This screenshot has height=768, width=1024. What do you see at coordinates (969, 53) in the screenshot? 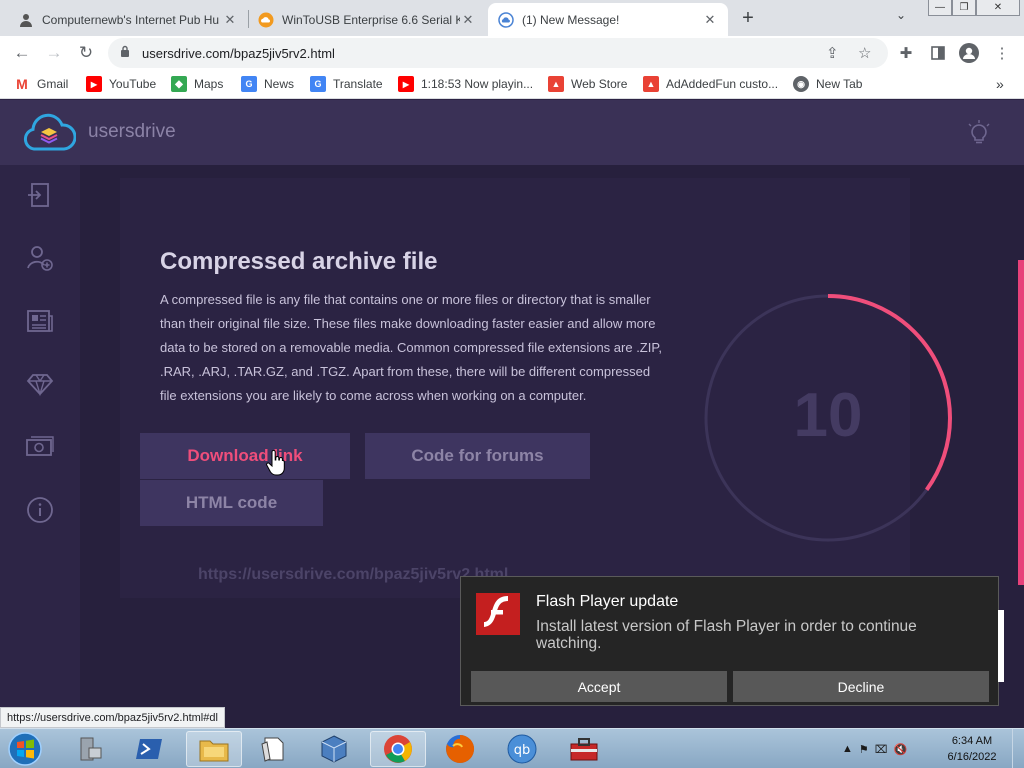
I see `profile-icon` at bounding box center [969, 53].